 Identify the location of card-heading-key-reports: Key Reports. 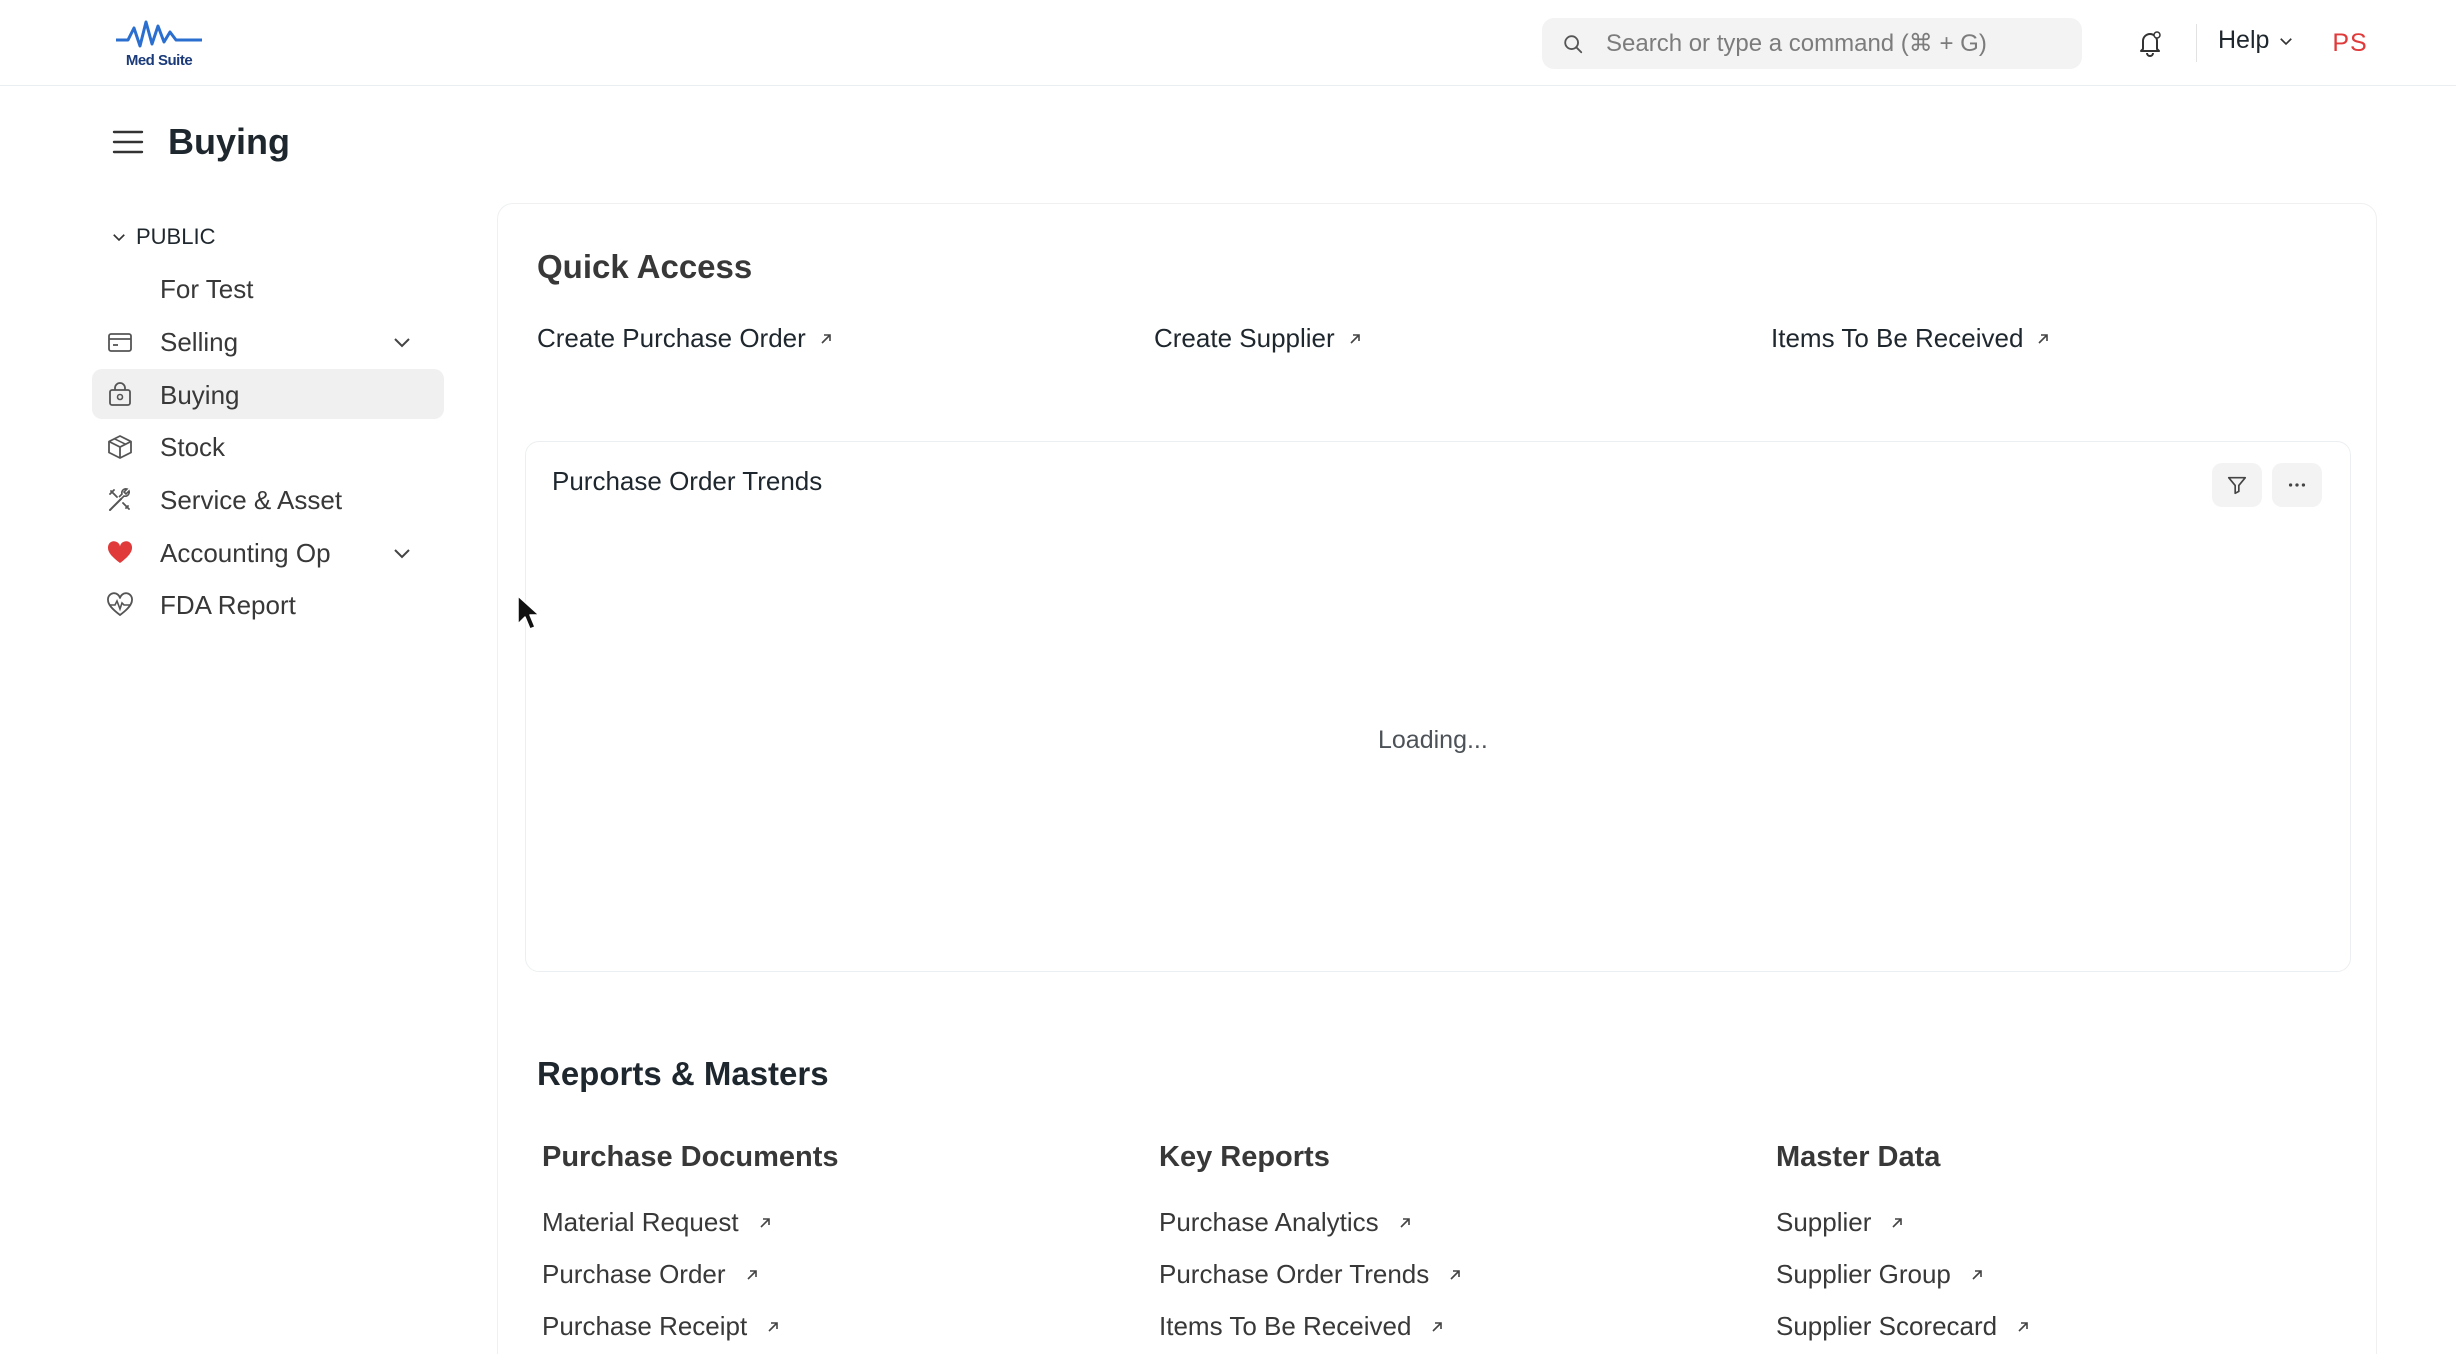
(1244, 1157).